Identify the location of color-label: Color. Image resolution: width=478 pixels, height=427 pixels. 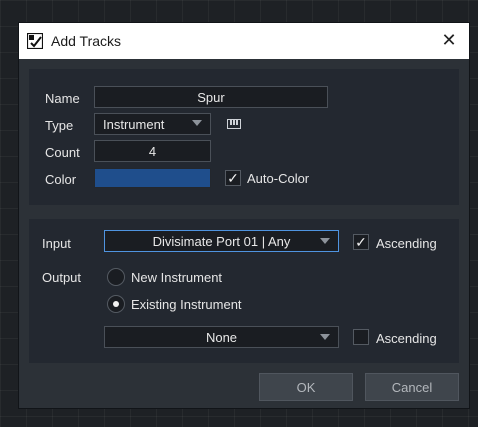
(61, 179).